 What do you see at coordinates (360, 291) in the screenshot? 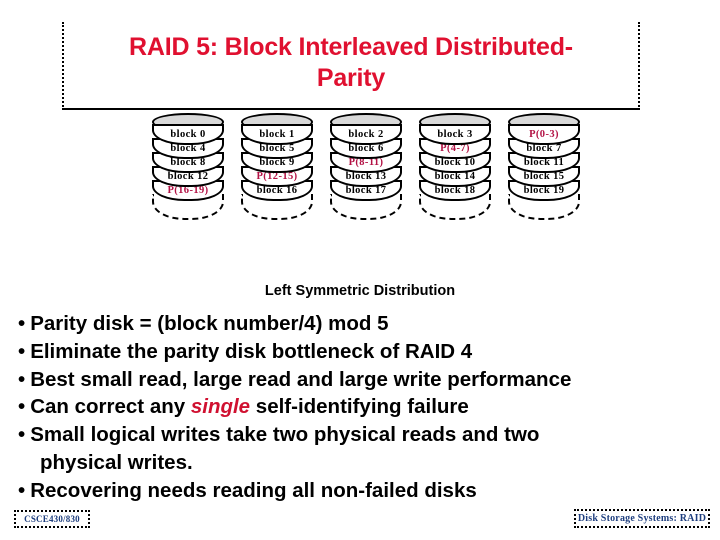
I see `diagram-caption: Left Symmetric Distribution` at bounding box center [360, 291].